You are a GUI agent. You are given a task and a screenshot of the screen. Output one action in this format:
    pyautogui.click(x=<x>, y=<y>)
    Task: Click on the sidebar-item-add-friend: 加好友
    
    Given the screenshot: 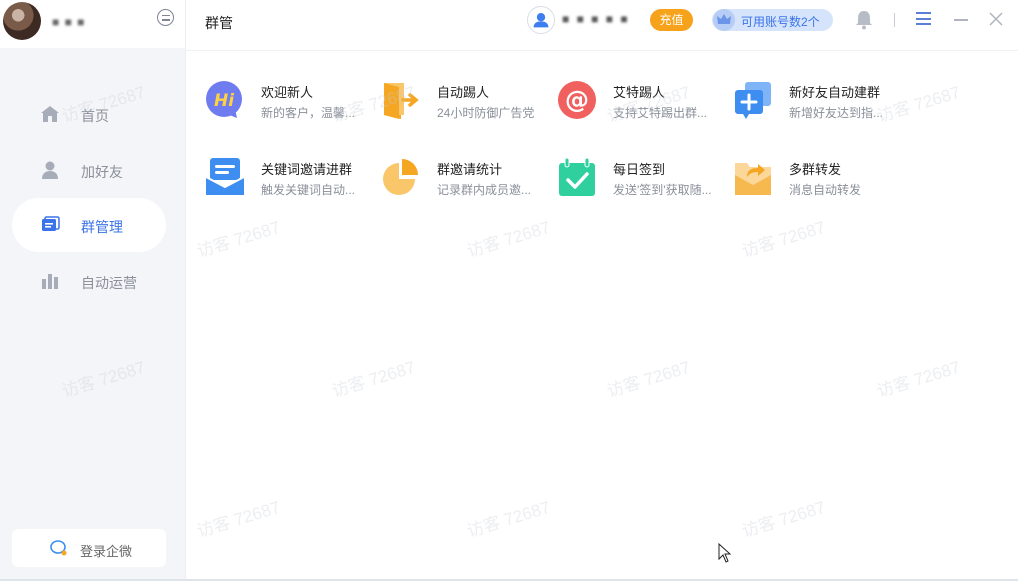 What is the action you would take?
    pyautogui.click(x=89, y=170)
    